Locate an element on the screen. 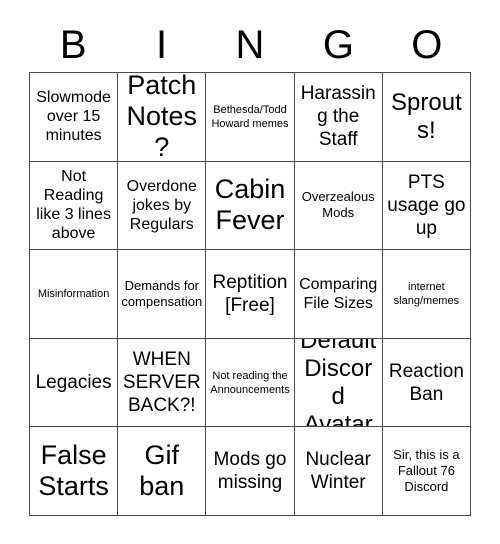 This screenshot has width=500, height=544. bingo-cell: Patch Notes? is located at coordinates (162, 117).